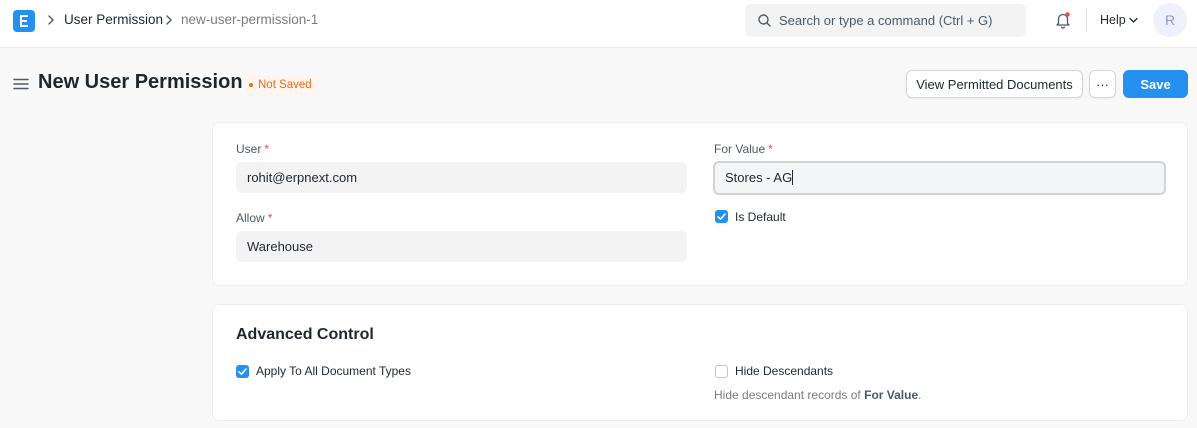 Image resolution: width=1197 pixels, height=428 pixels. Describe the element at coordinates (24, 21) in the screenshot. I see `app-logo-icon` at that location.